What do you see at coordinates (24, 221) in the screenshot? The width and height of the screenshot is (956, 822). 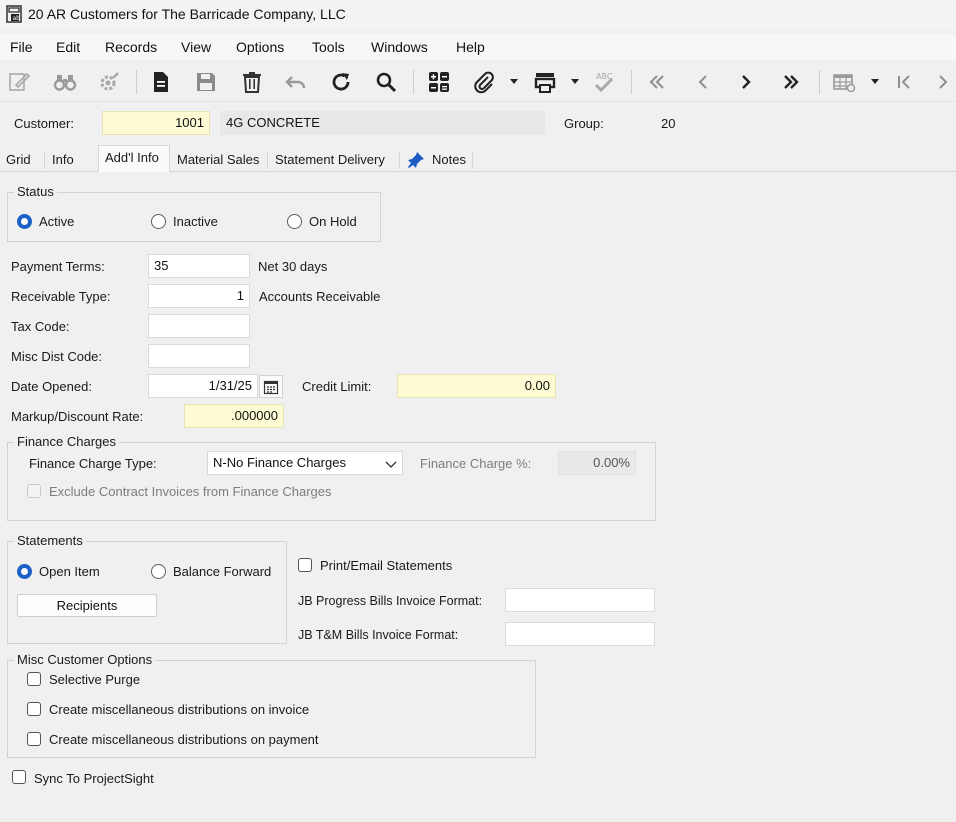 I see `status-active-radio` at bounding box center [24, 221].